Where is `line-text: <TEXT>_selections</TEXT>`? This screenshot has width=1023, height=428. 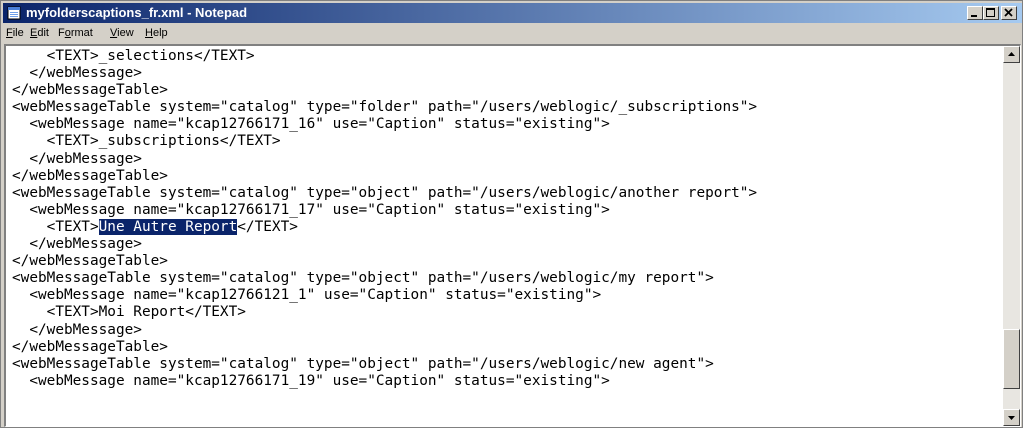
line-text: <TEXT>_selections</TEXT> is located at coordinates (133, 56).